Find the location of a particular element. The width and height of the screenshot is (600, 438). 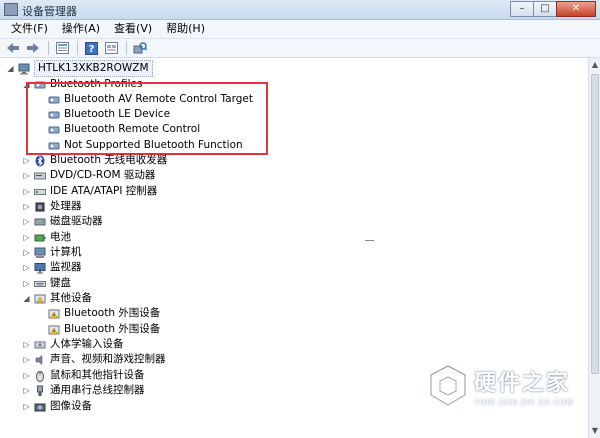

properties-grid-icon is located at coordinates (62, 48).